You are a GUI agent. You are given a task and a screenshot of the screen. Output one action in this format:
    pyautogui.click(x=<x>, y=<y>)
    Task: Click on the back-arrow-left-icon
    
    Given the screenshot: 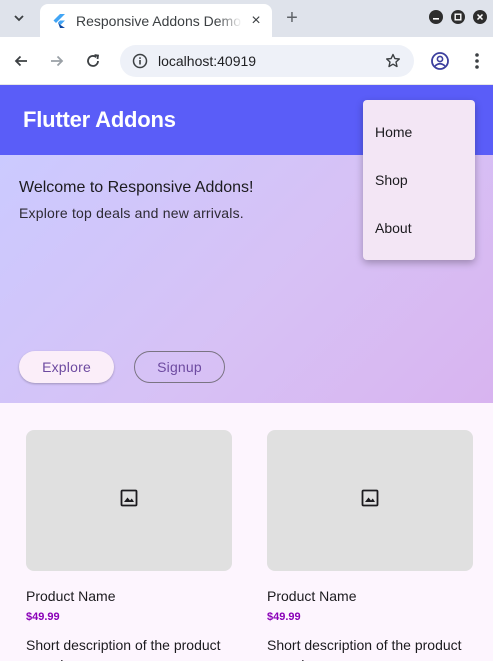 What is the action you would take?
    pyautogui.click(x=21, y=61)
    